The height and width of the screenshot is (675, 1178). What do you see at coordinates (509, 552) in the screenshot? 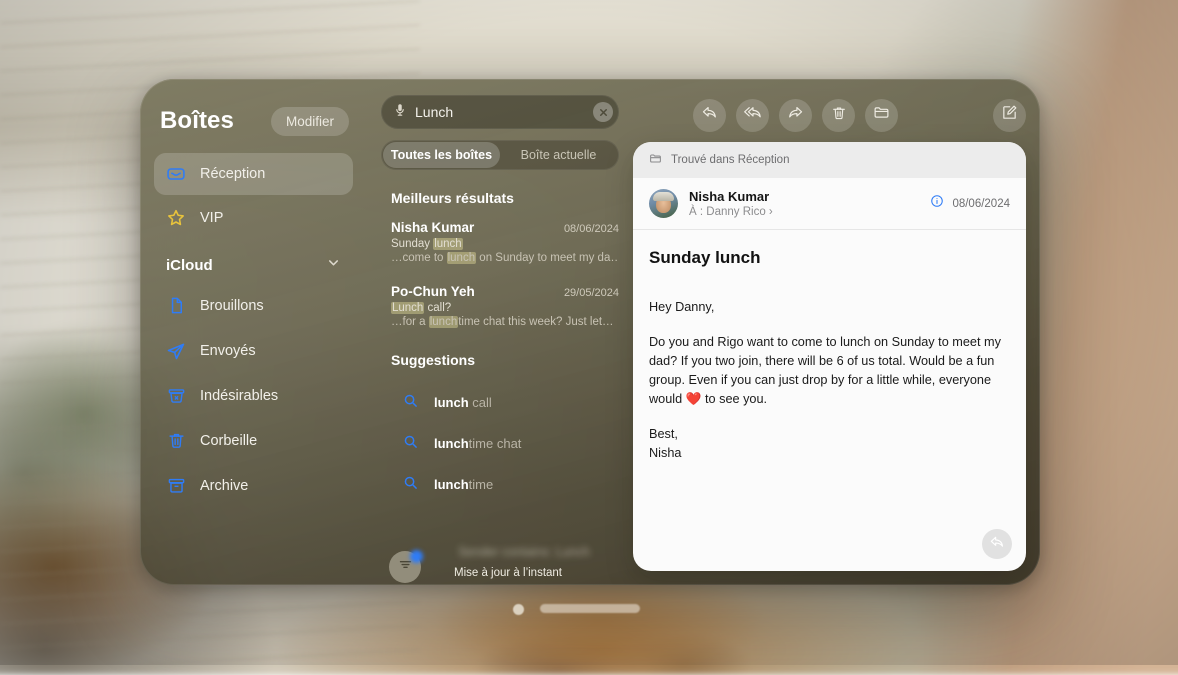
I see `active-filter-chip: Sender contains: Lunch` at bounding box center [509, 552].